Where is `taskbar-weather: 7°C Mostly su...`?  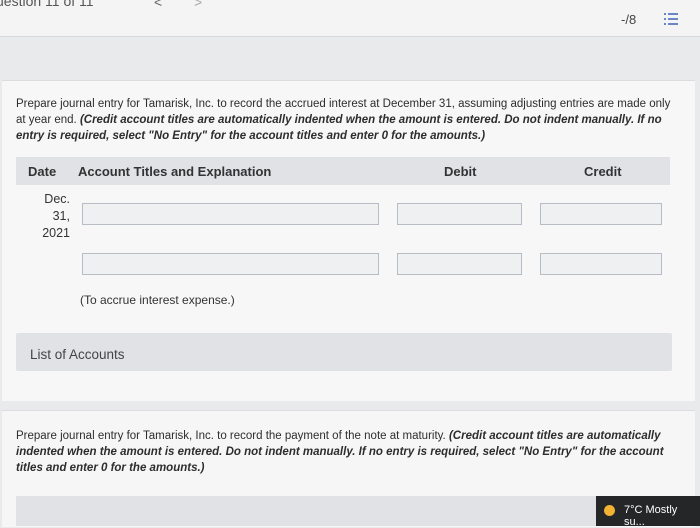
taskbar-weather: 7°C Mostly su... is located at coordinates (648, 512).